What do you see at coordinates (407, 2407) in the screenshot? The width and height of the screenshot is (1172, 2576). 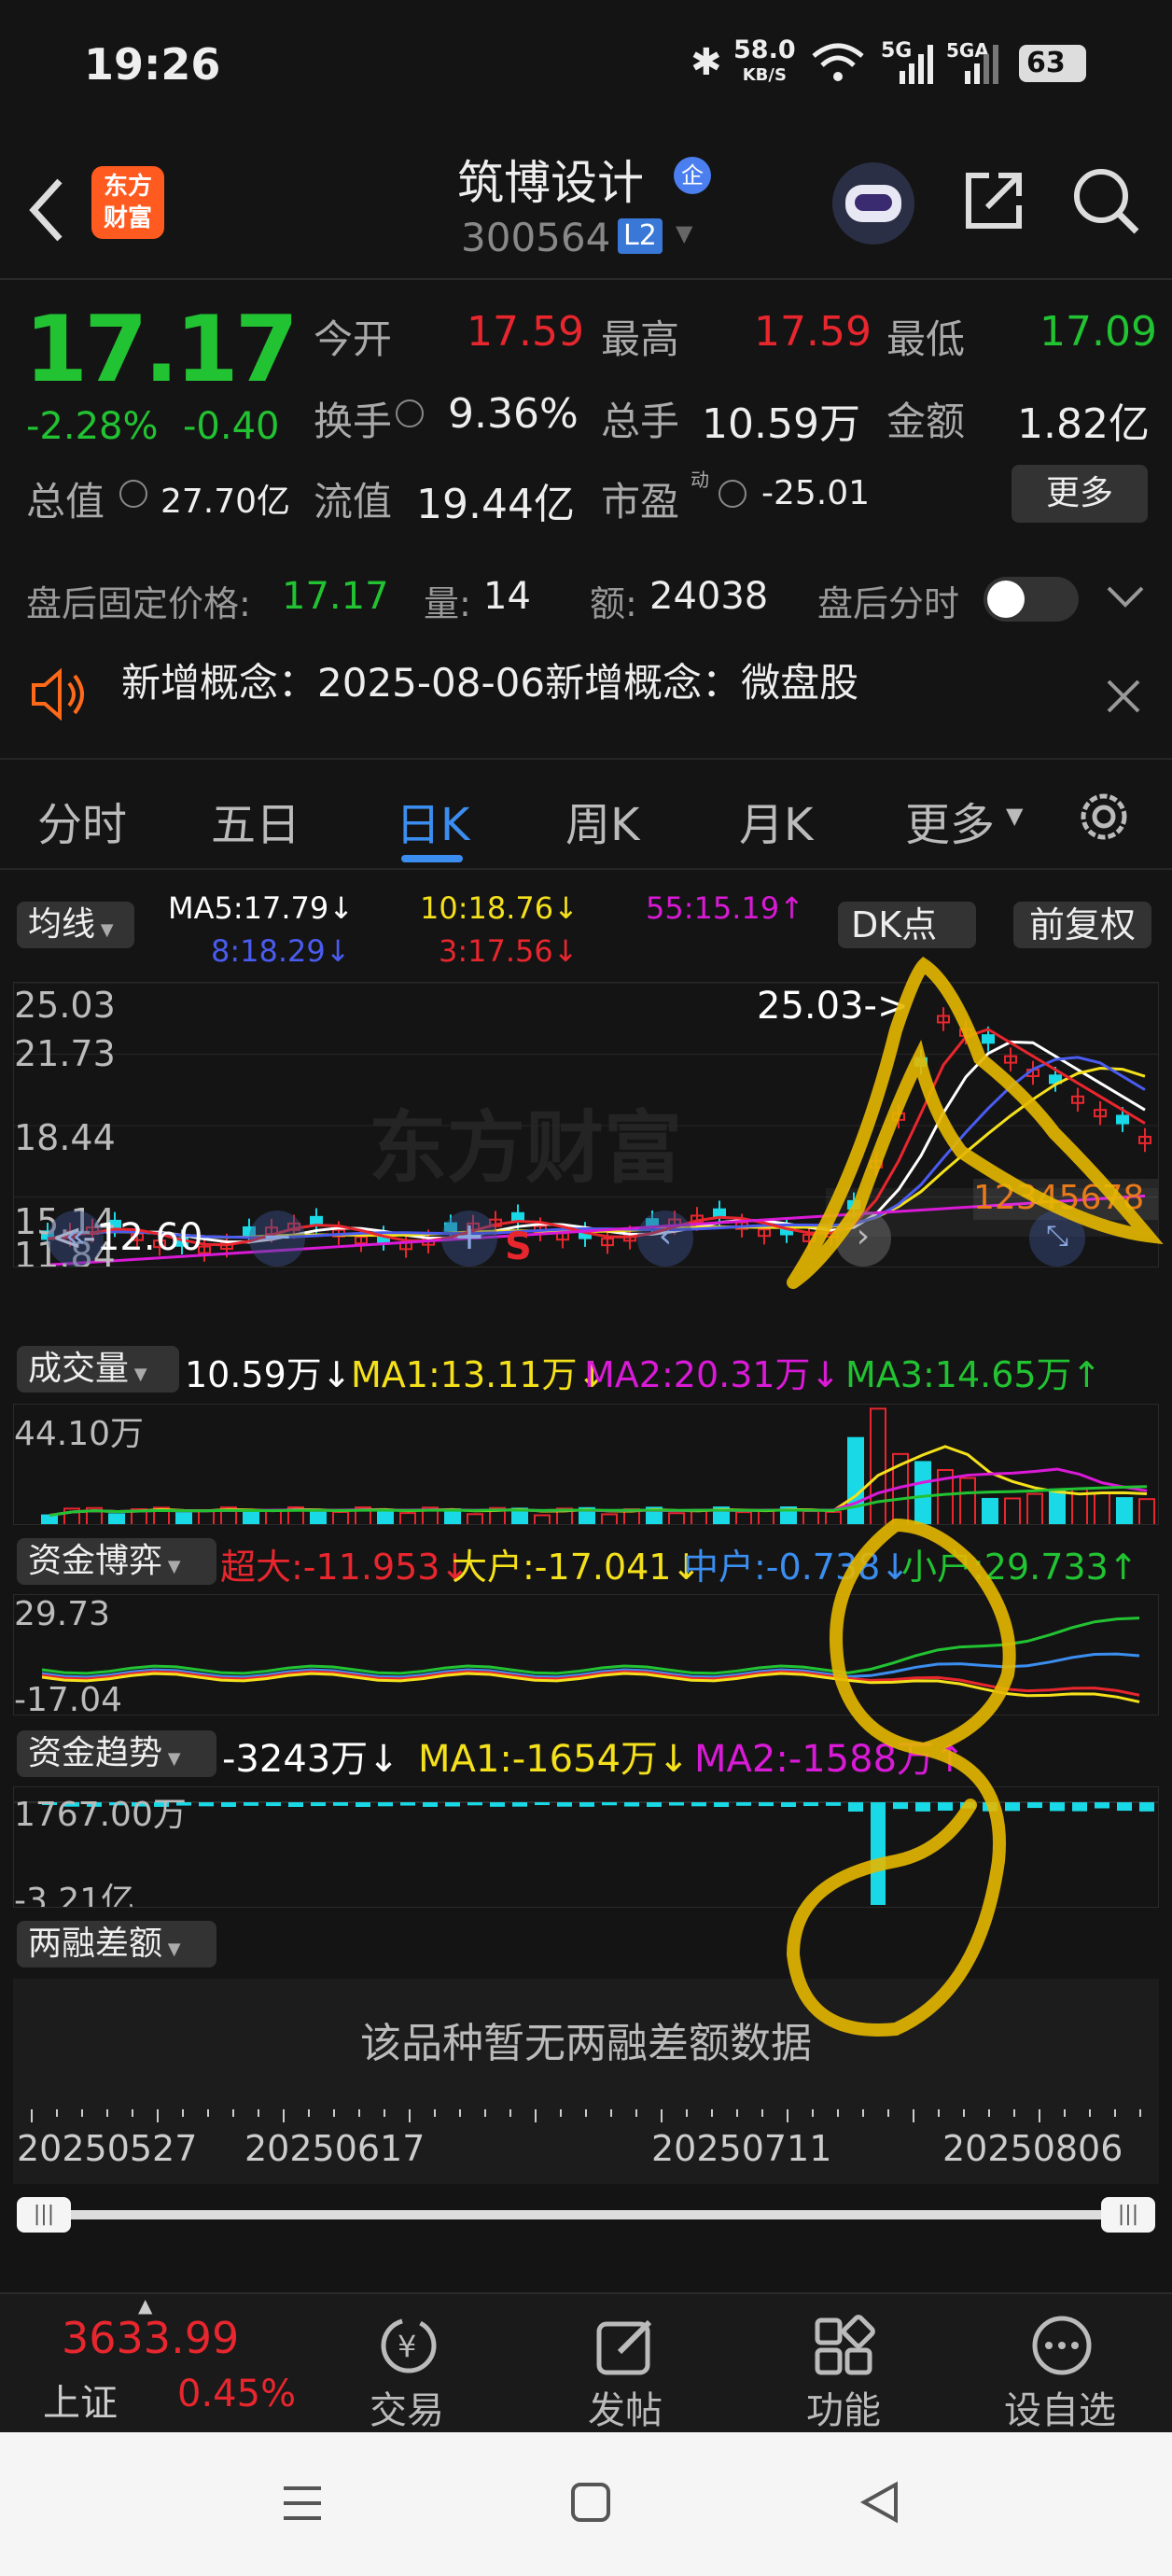 I see `nav-trade-label: 交易` at bounding box center [407, 2407].